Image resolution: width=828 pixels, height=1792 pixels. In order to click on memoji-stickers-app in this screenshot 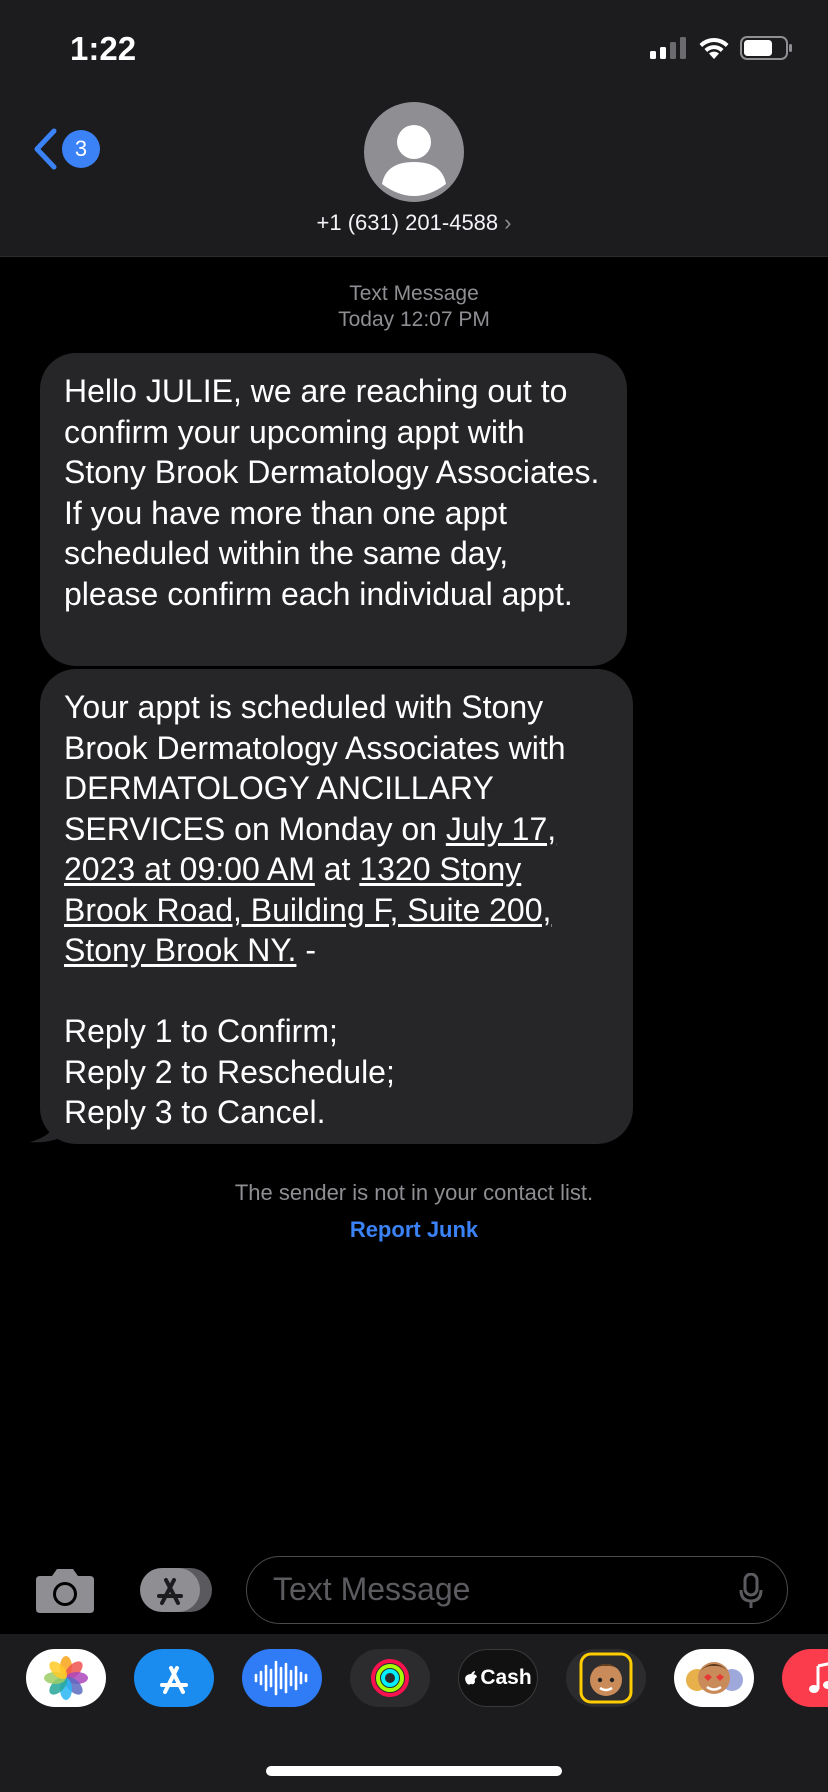, I will do `click(714, 1678)`.